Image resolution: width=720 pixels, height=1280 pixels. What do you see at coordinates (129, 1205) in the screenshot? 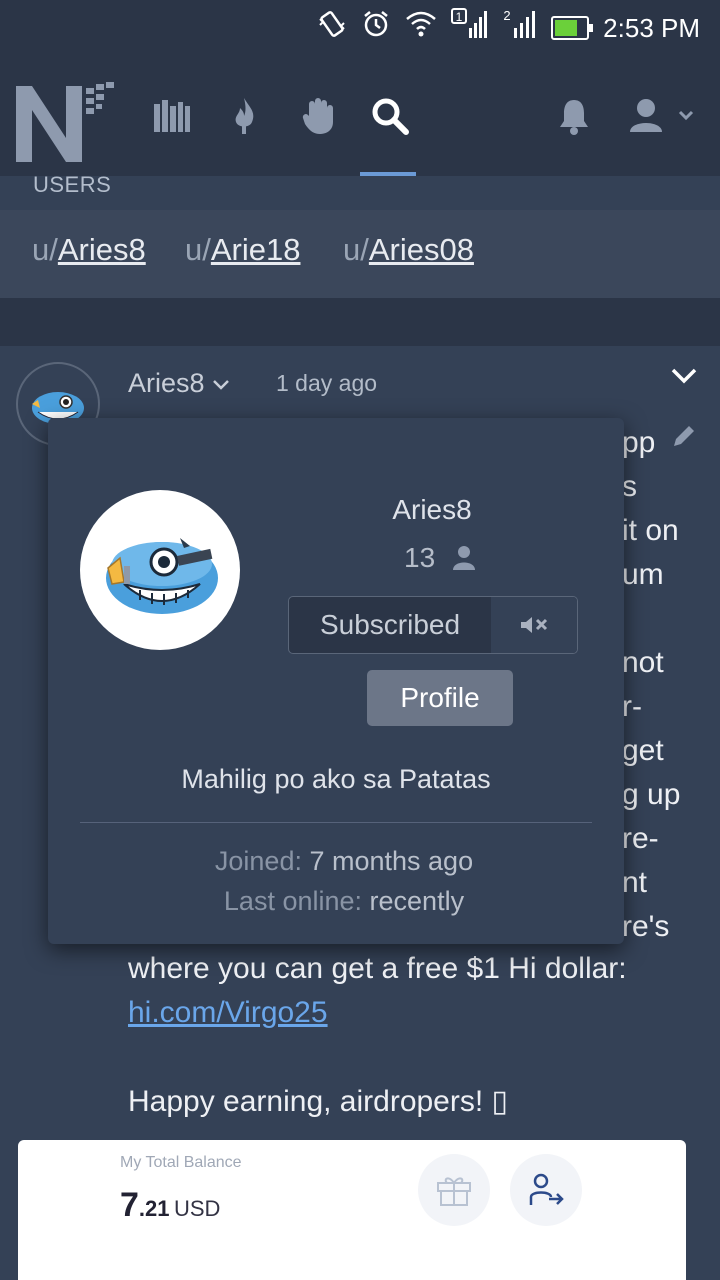
I see `balance-int: 7` at bounding box center [129, 1205].